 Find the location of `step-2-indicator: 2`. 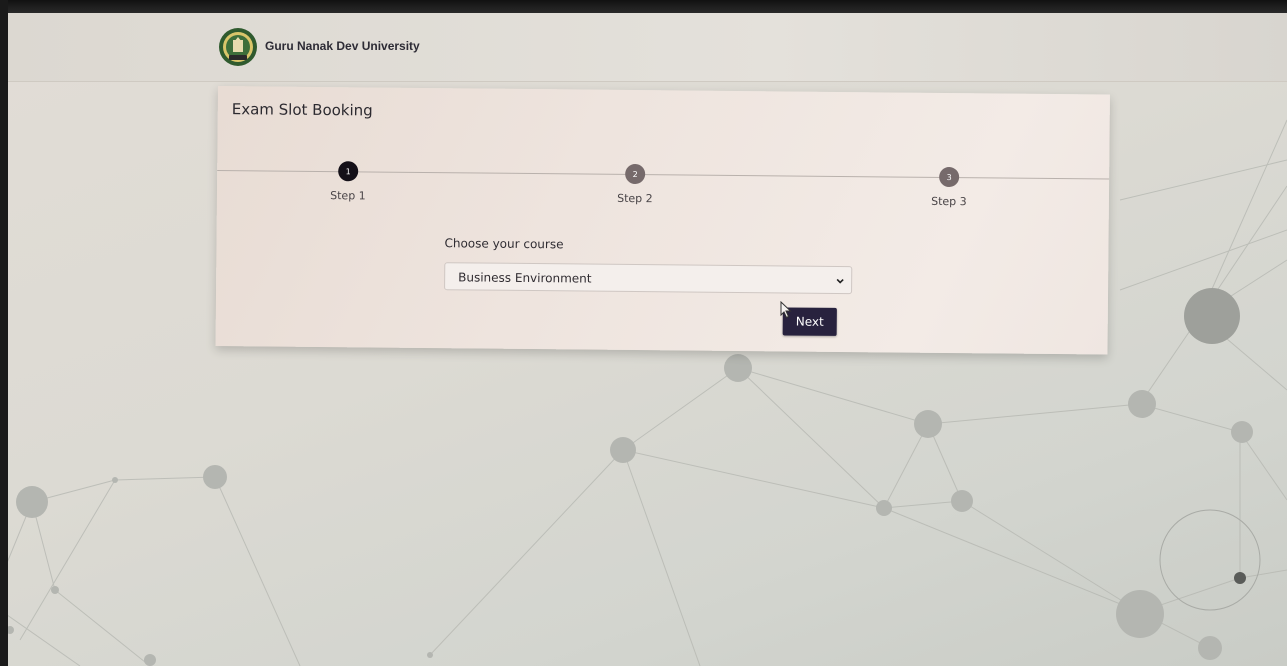

step-2-indicator: 2 is located at coordinates (635, 174).